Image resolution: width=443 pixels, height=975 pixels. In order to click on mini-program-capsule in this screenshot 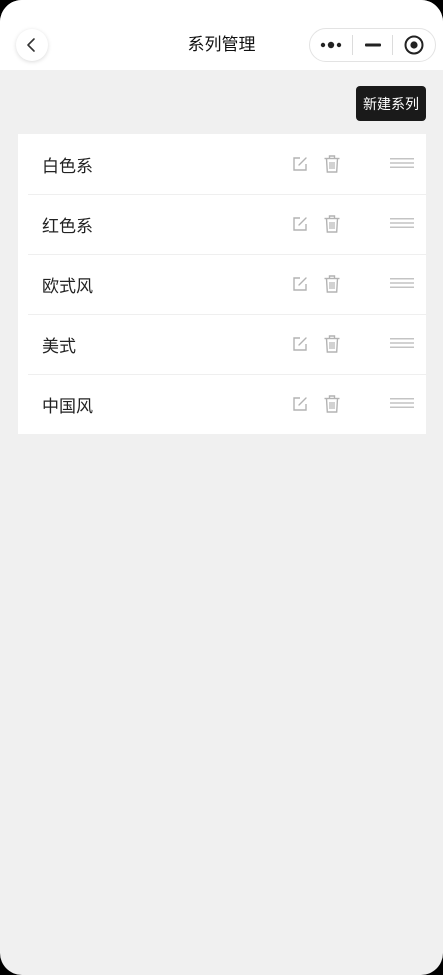, I will do `click(372, 45)`.